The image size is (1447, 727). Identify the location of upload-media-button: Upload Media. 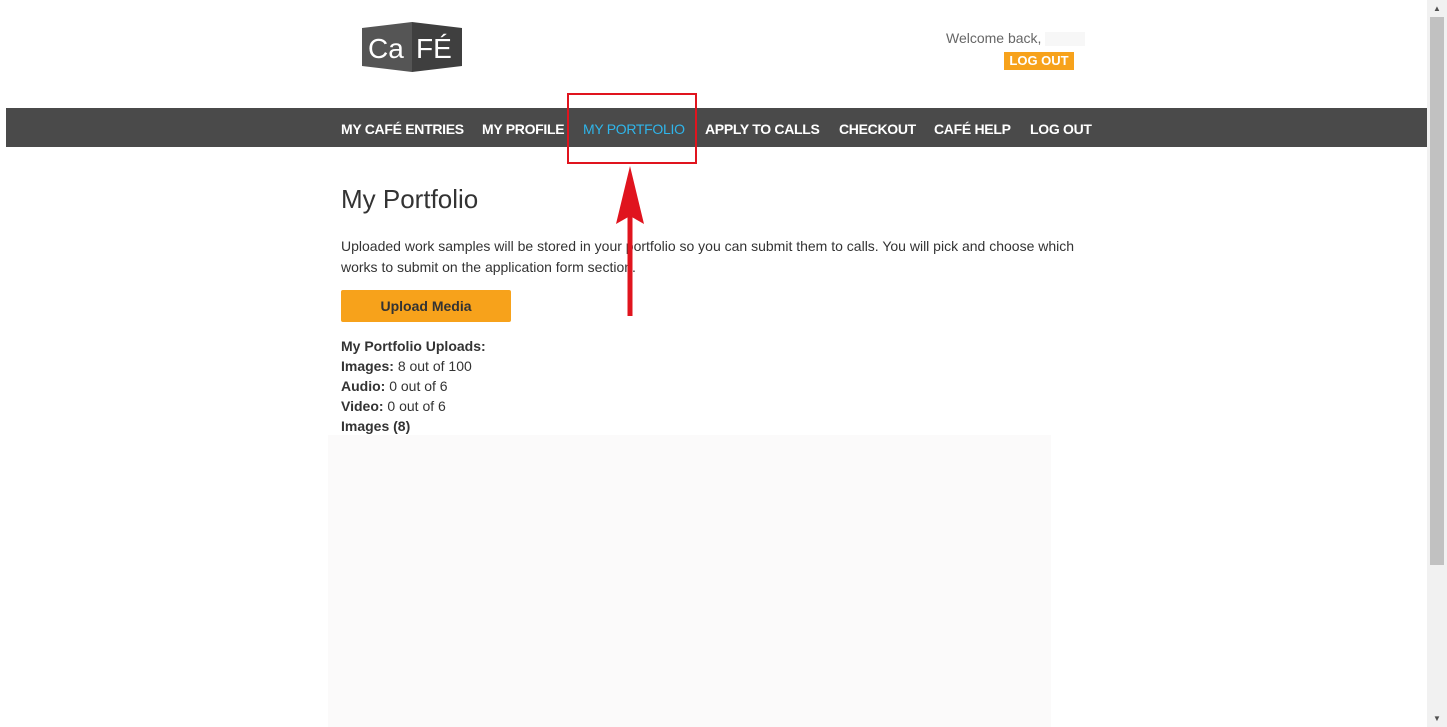
(426, 306).